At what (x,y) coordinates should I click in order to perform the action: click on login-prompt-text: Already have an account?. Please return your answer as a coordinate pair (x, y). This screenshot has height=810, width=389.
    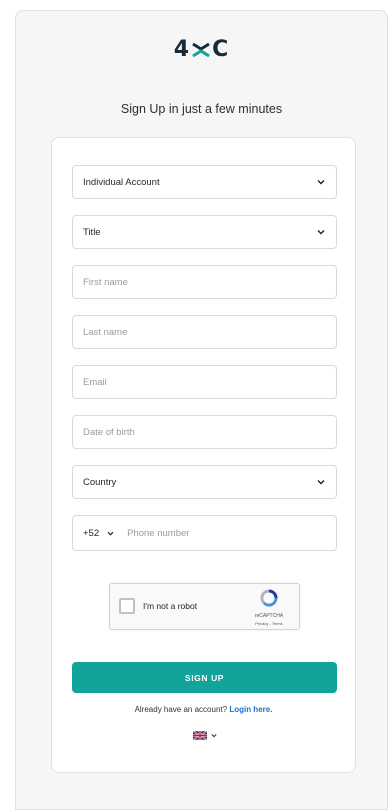
    Looking at the image, I should click on (181, 709).